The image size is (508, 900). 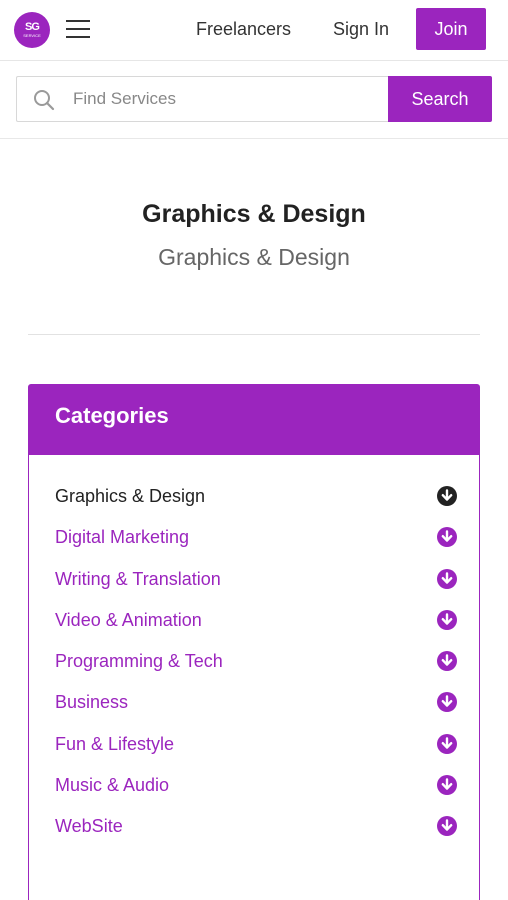 What do you see at coordinates (130, 495) in the screenshot?
I see `category-label: Graphics & Design` at bounding box center [130, 495].